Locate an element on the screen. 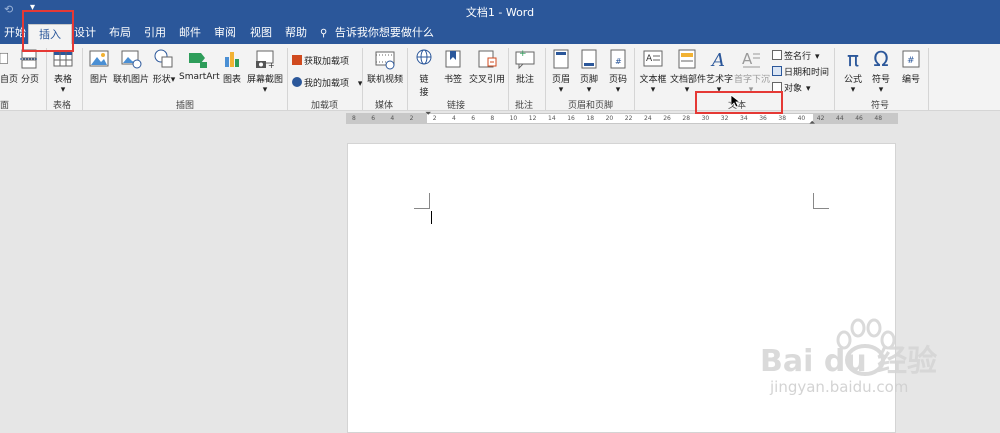 The image size is (1000, 433). group-label-symbols: 符号 is located at coordinates (880, 106).